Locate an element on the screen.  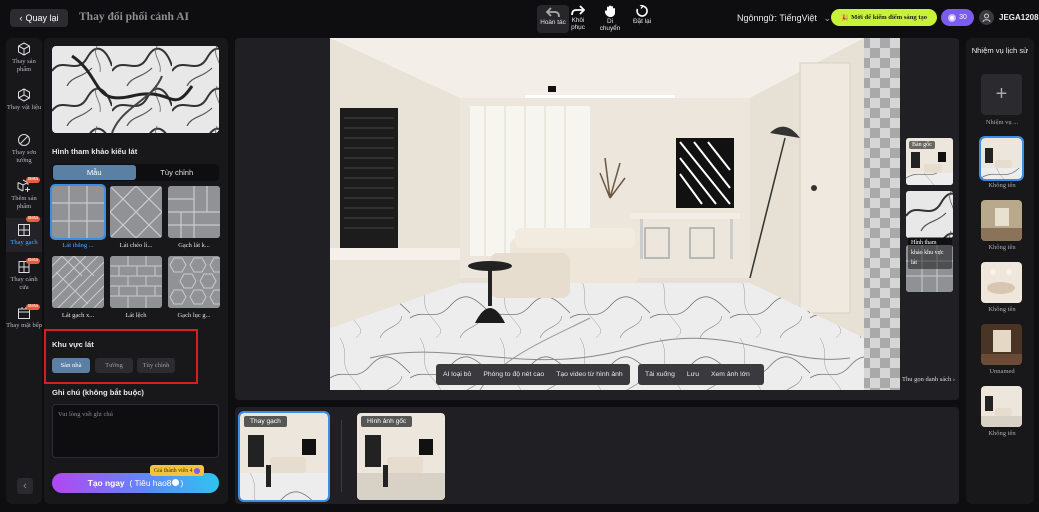
tab-sample: Mẫu is located at coordinates (94, 172).